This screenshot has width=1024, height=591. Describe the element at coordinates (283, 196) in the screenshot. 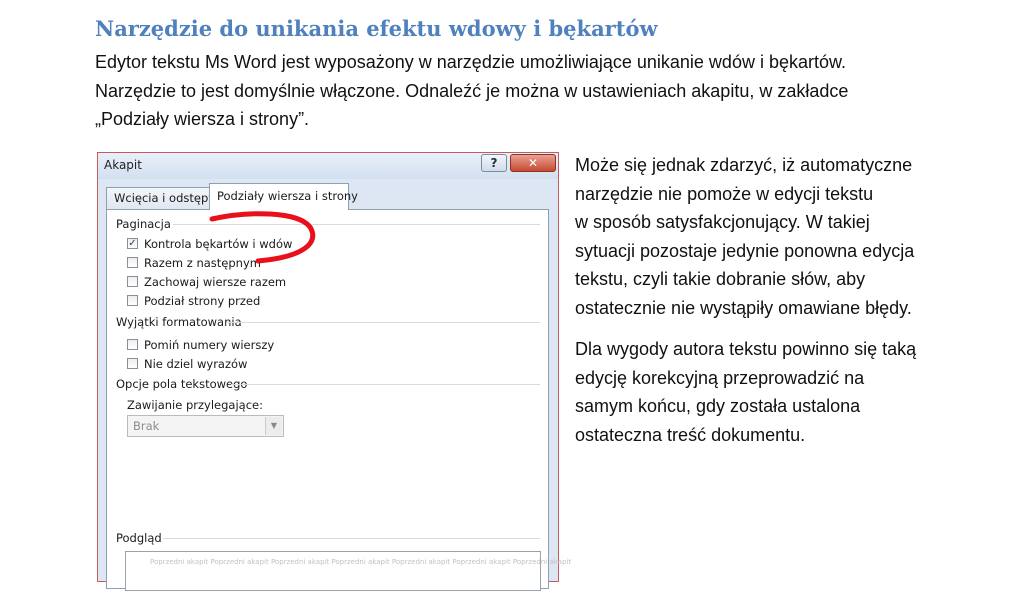

I see `tab-line-page-breaks: Podziały wiersza i strony` at that location.